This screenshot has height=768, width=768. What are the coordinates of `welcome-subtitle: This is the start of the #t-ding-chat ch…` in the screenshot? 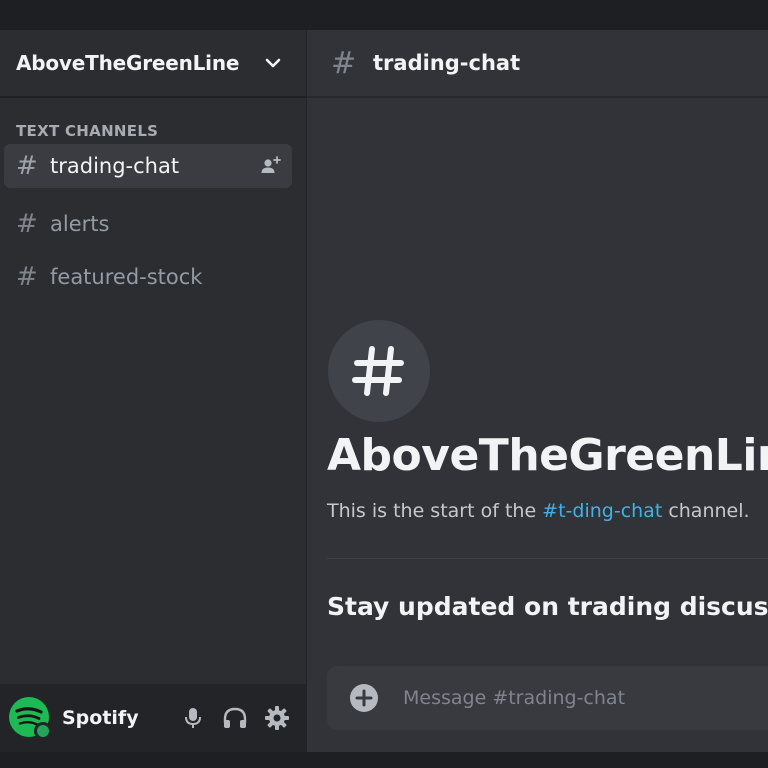 It's located at (538, 511).